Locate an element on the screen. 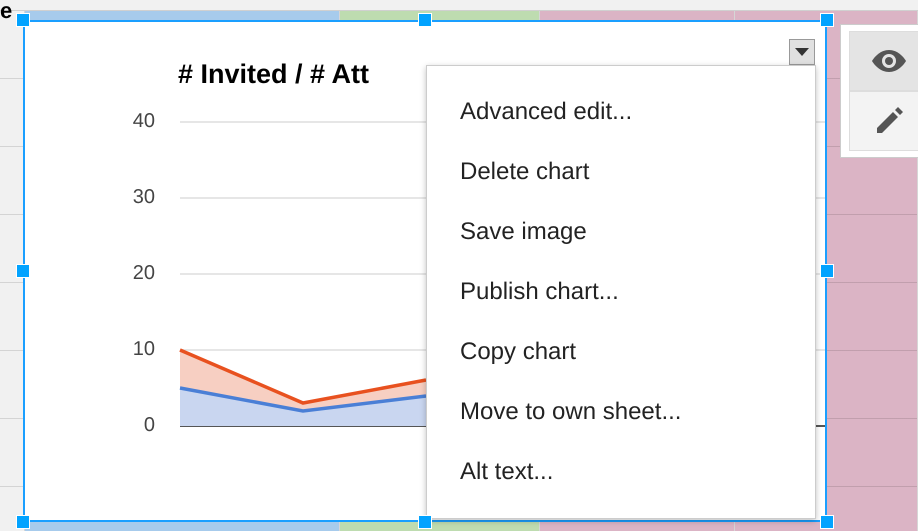 The width and height of the screenshot is (918, 531). pencil-icon is located at coordinates (889, 121).